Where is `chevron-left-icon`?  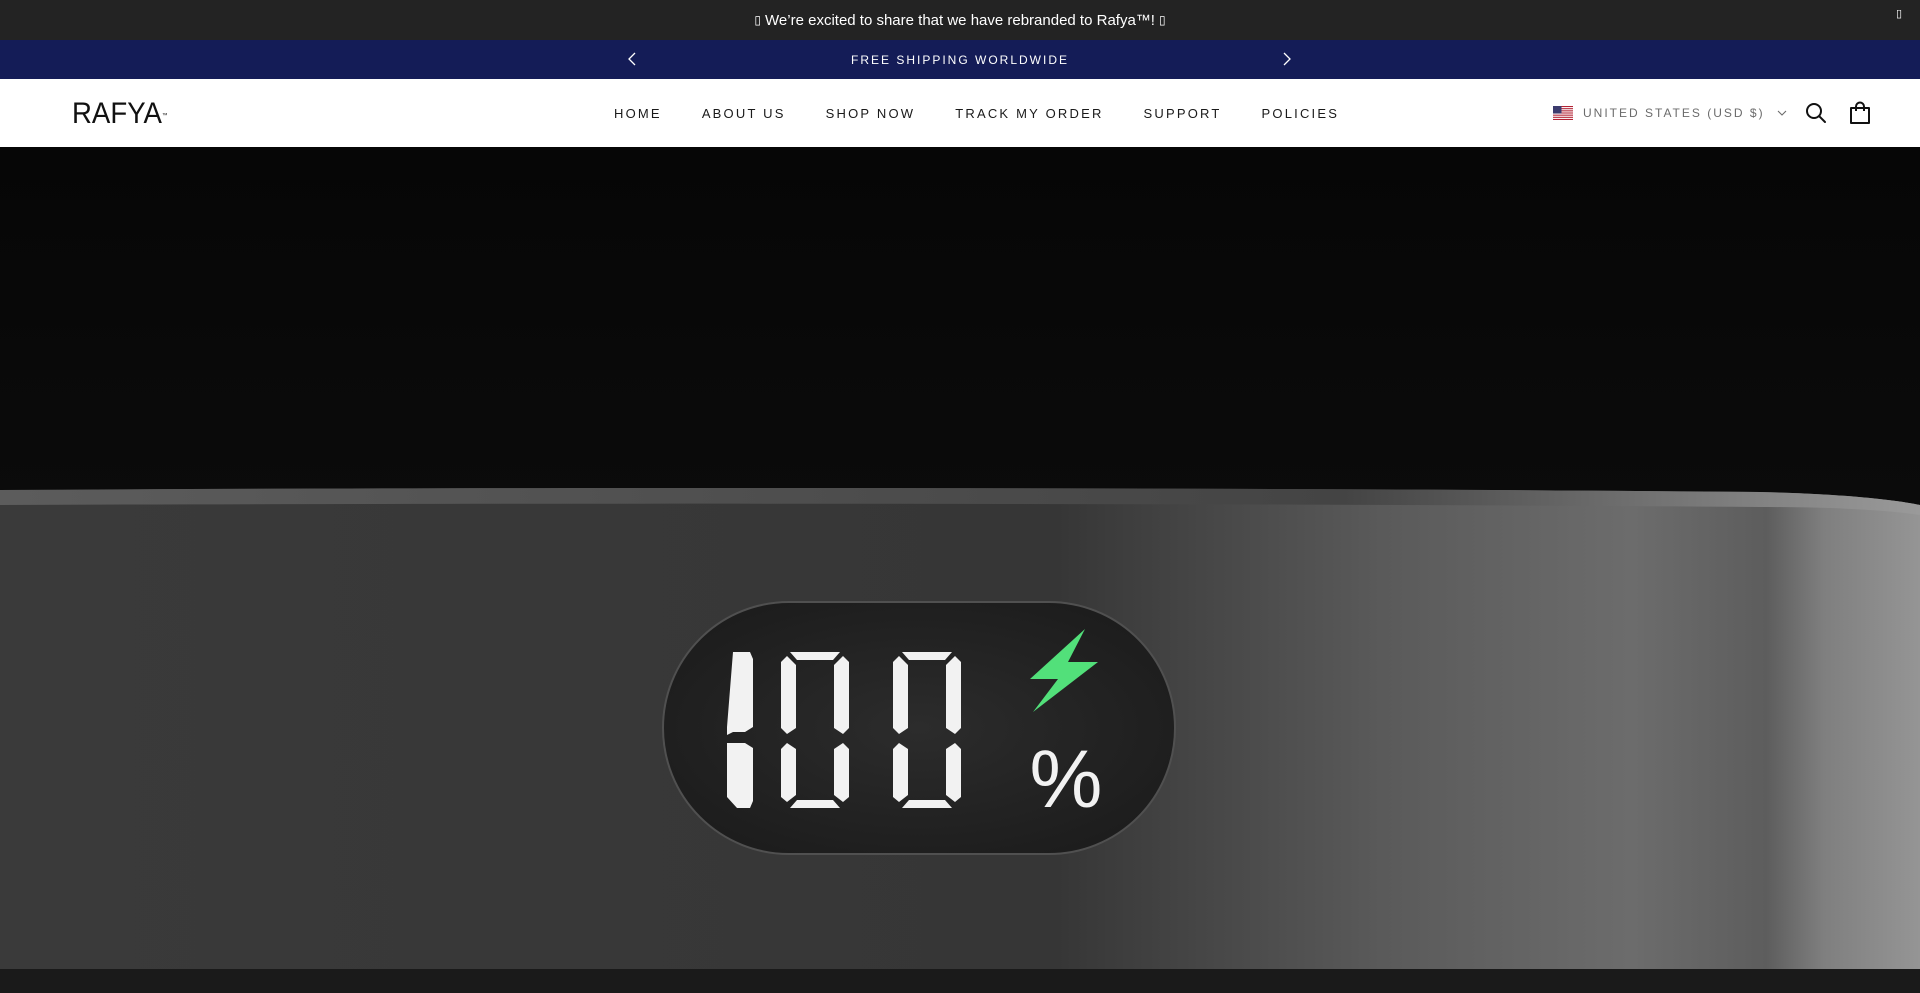
chevron-left-icon is located at coordinates (633, 59).